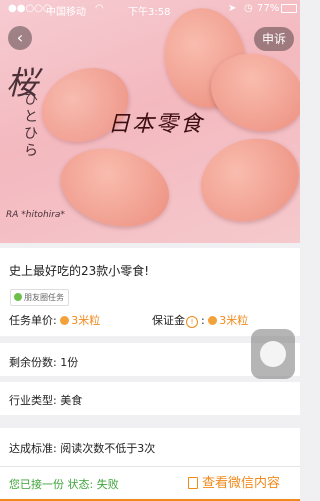 This screenshot has width=320, height=501. I want to click on remaining-row: 剩余份数: 1份, so click(43, 362).